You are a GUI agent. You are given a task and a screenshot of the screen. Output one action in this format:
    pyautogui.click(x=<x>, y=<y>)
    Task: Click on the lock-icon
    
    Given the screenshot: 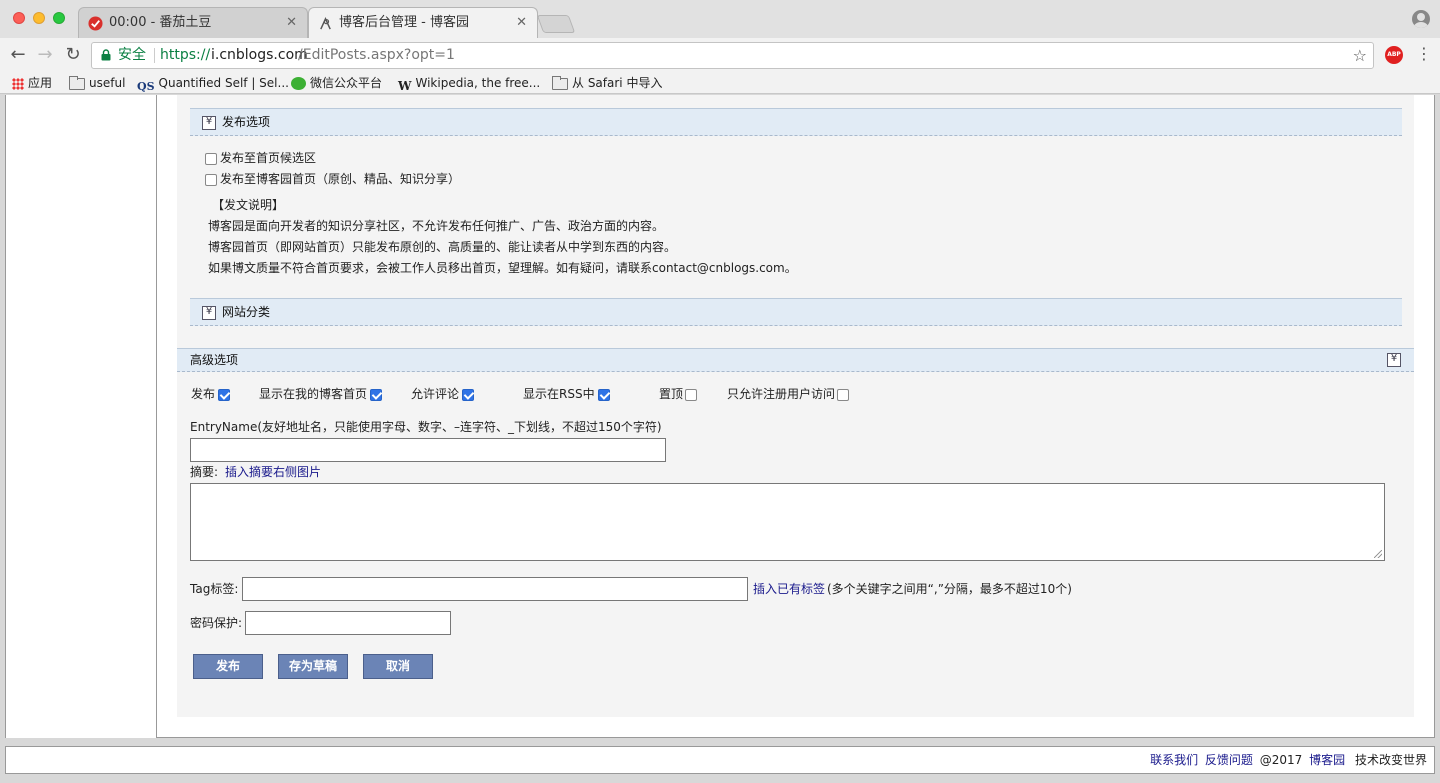 What is the action you would take?
    pyautogui.click(x=106, y=55)
    